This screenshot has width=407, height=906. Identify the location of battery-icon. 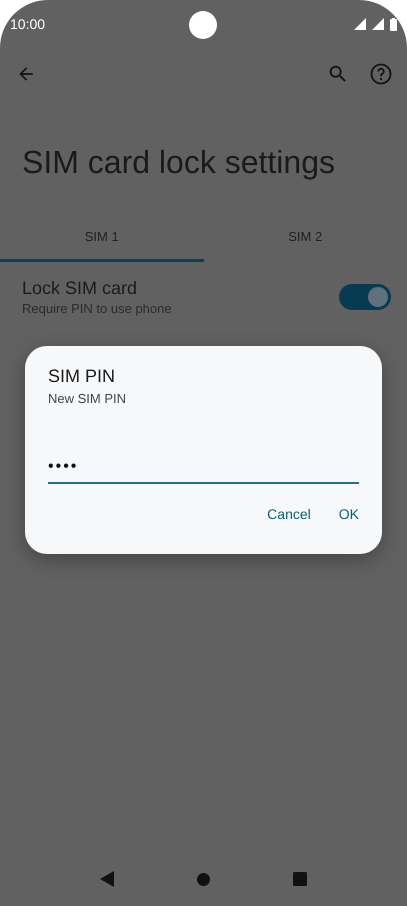
(393, 24).